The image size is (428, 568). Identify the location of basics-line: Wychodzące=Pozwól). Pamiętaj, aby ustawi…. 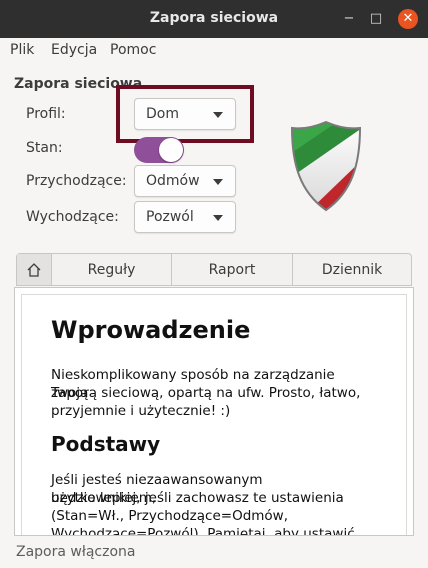
(203, 531).